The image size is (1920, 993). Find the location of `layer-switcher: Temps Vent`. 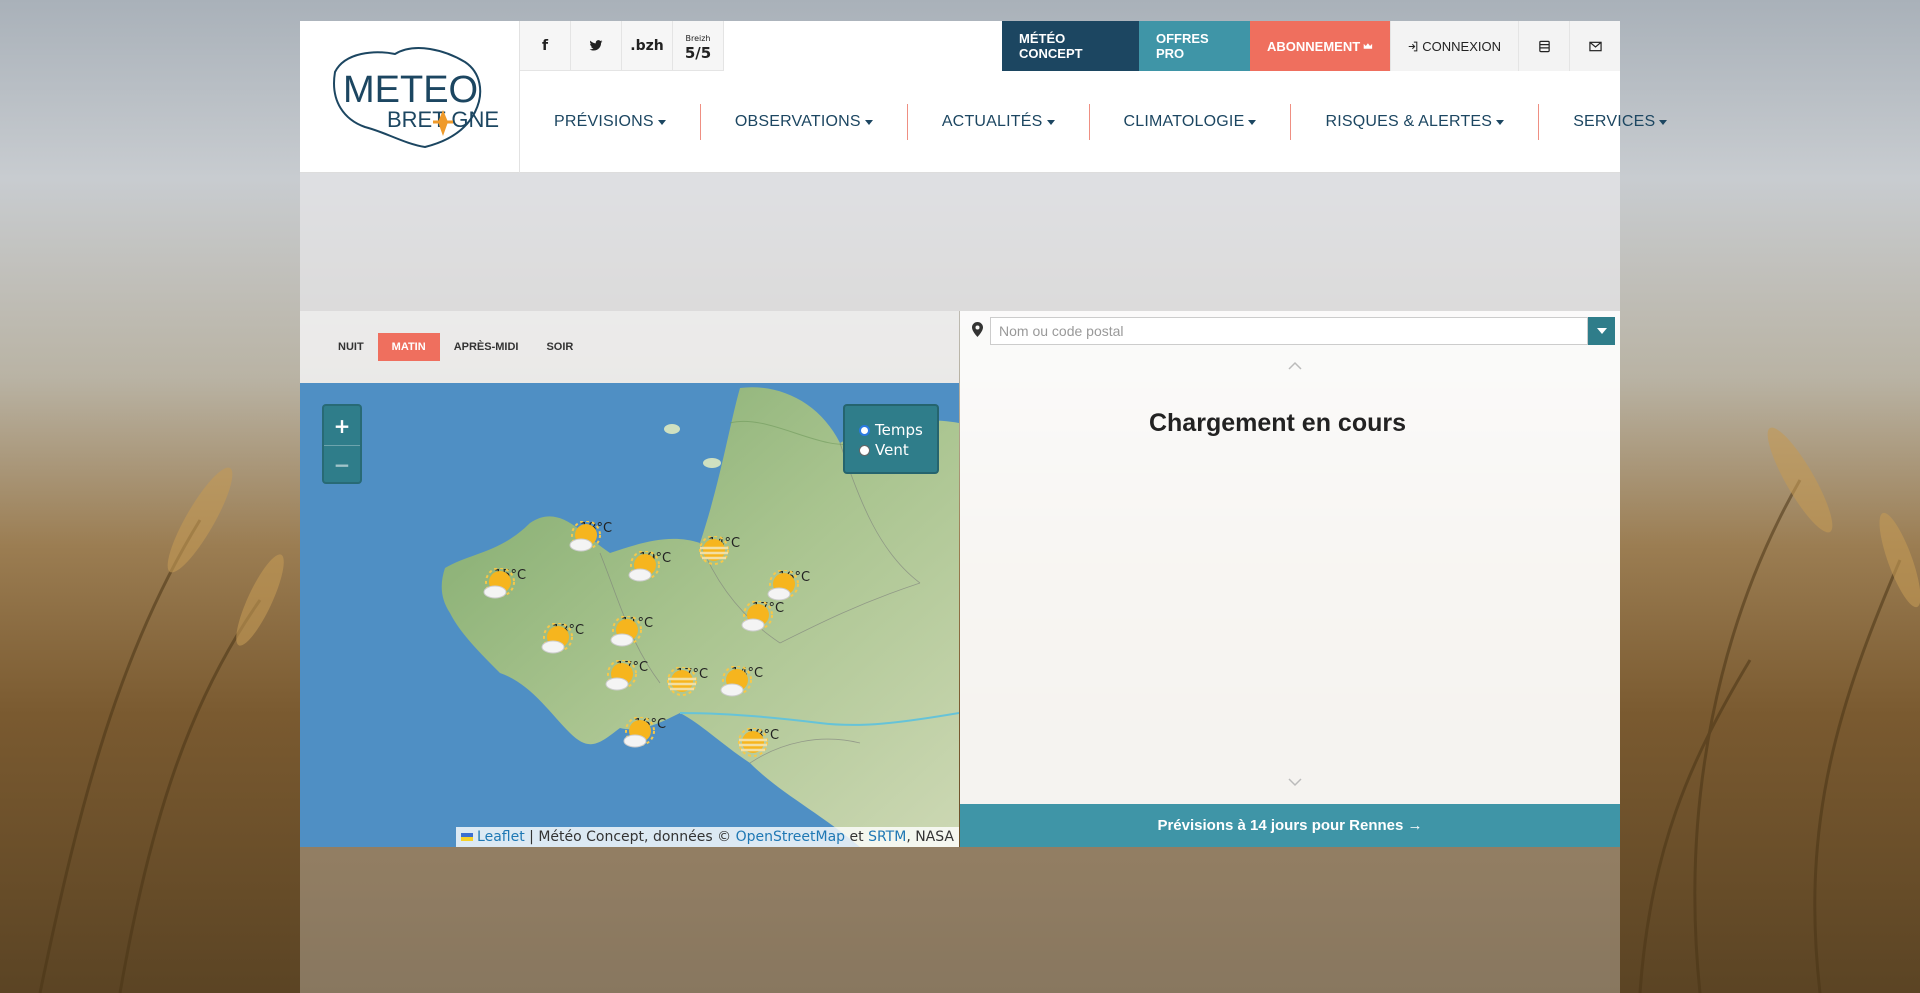

layer-switcher: Temps Vent is located at coordinates (891, 439).